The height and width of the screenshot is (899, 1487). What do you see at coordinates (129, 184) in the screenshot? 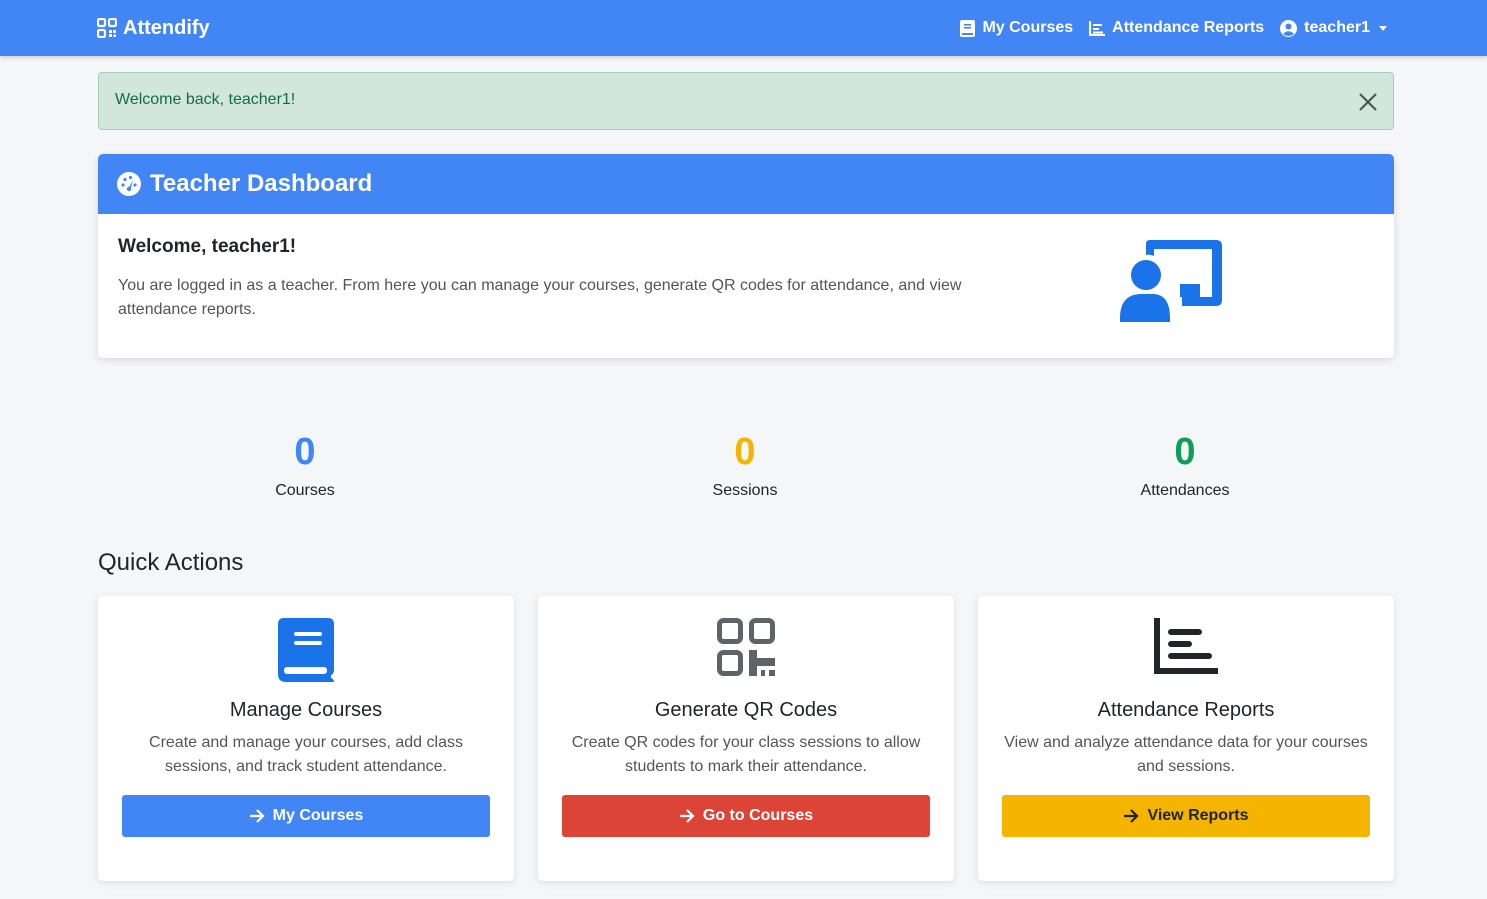
I see `tachometer-icon` at bounding box center [129, 184].